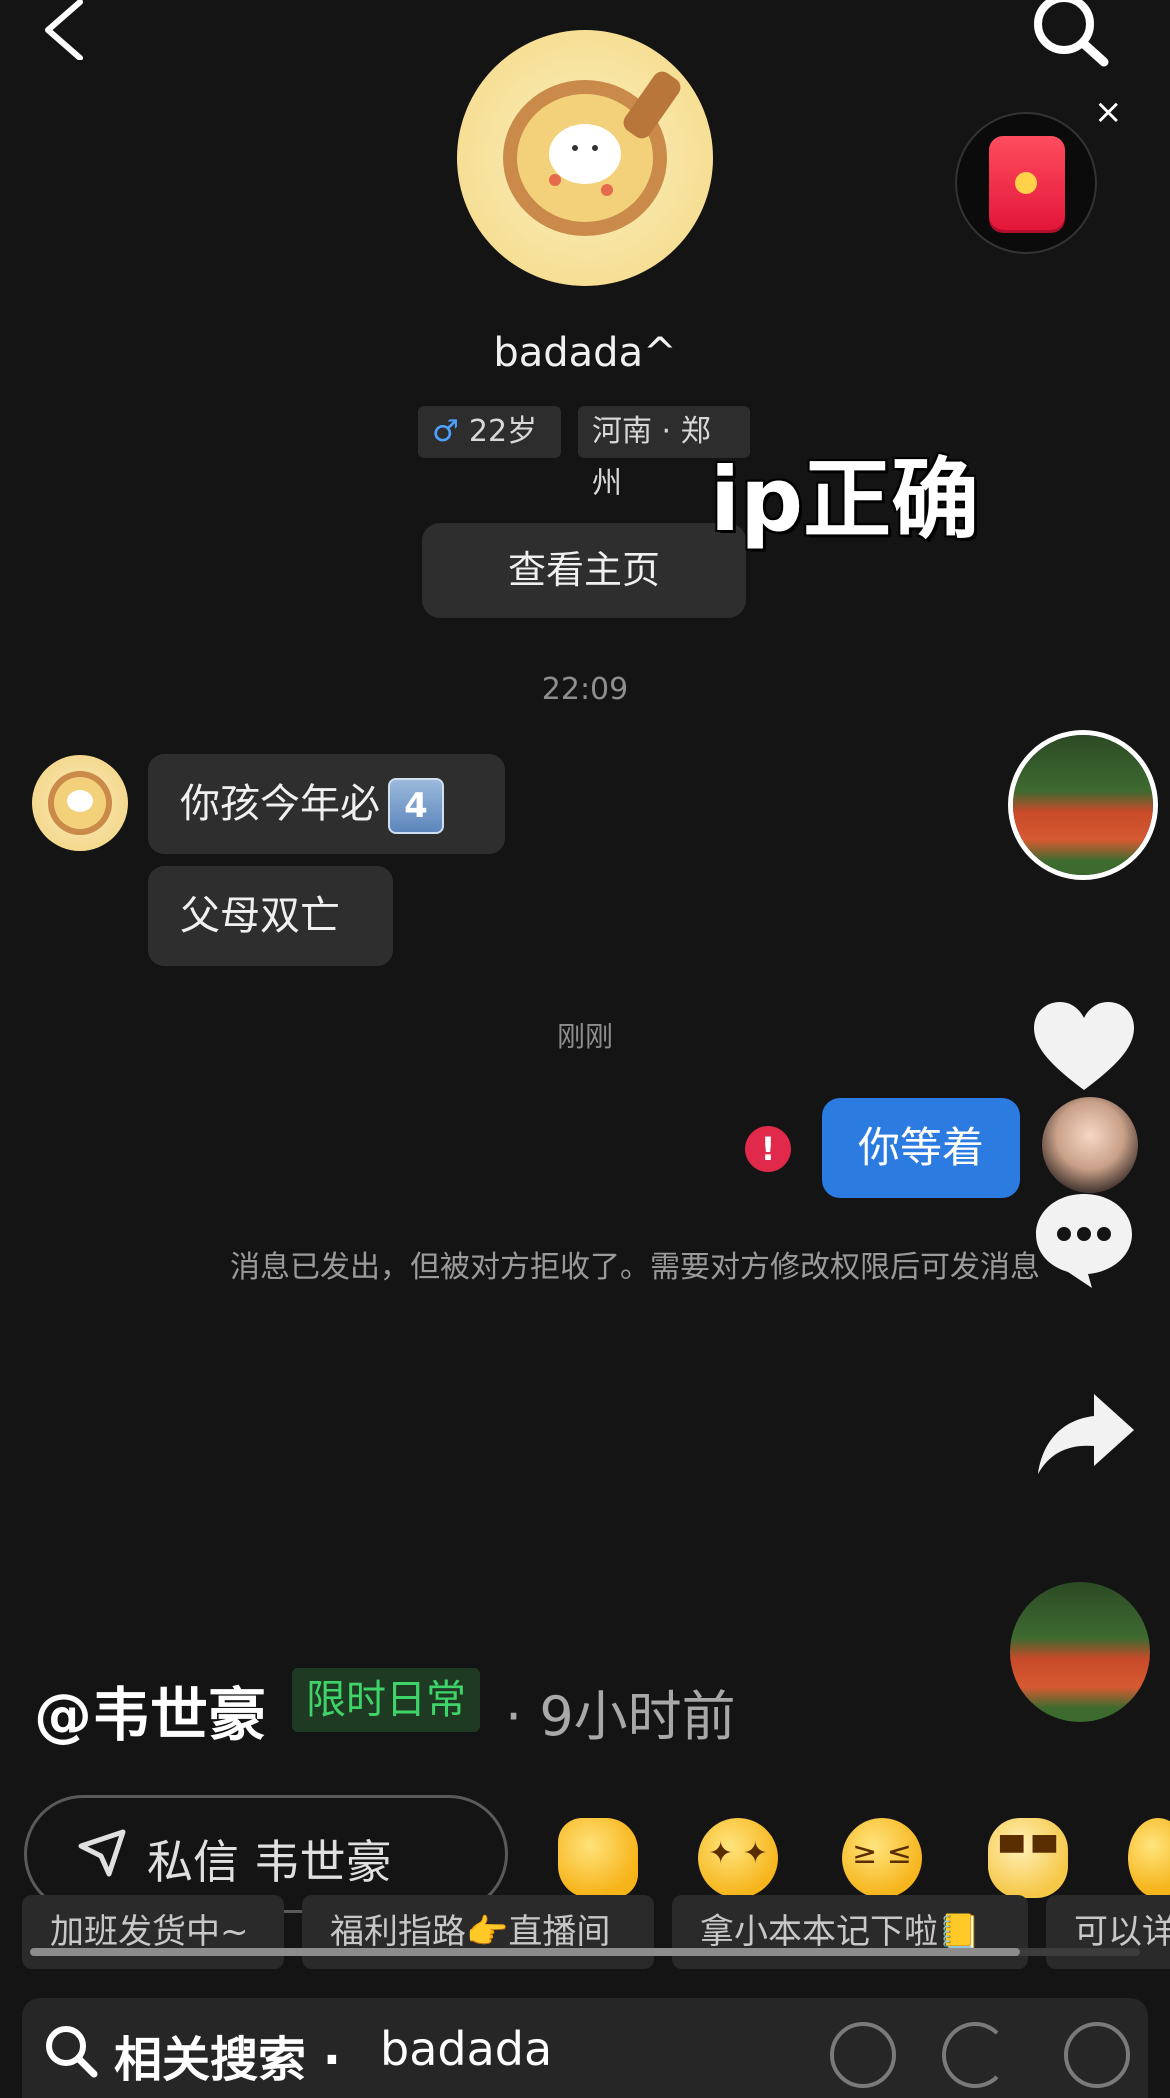  Describe the element at coordinates (478, 1932) in the screenshot. I see `quick-reply-chip: 福利指路👉直播间` at that location.